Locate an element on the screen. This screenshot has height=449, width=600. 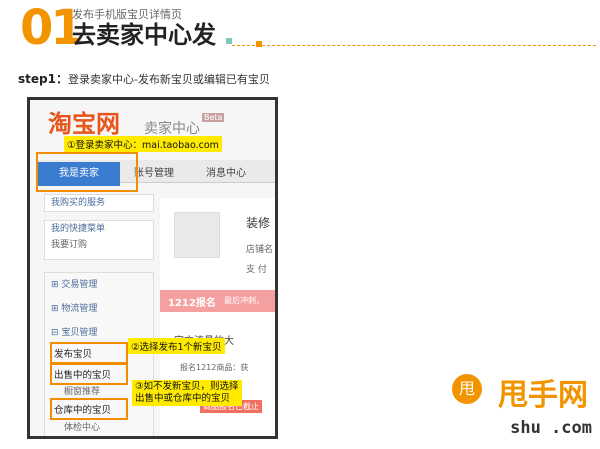
sidebar-item-label: 我的快捷菜单 is located at coordinates (78, 229).